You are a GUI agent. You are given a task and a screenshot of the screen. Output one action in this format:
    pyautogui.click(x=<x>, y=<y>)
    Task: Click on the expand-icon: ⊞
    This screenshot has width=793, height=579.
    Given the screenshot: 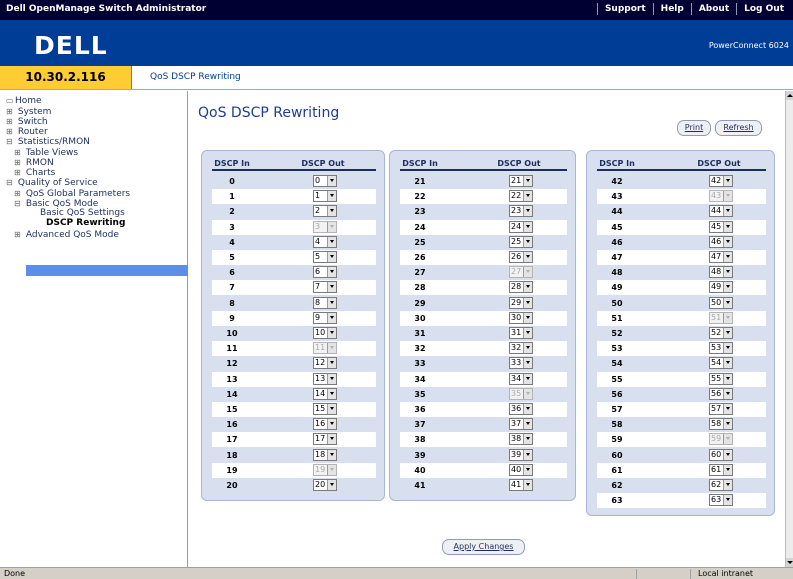 What is the action you would take?
    pyautogui.click(x=18, y=234)
    